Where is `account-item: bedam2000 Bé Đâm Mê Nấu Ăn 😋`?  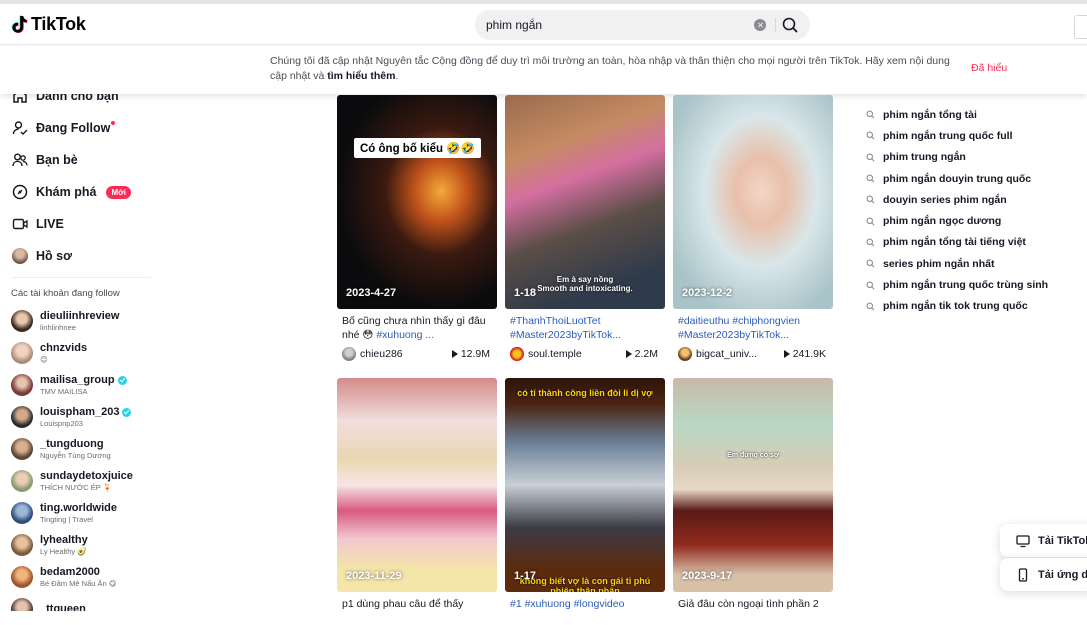 account-item: bedam2000 Bé Đâm Mê Nấu Ăn 😋 is located at coordinates (64, 577).